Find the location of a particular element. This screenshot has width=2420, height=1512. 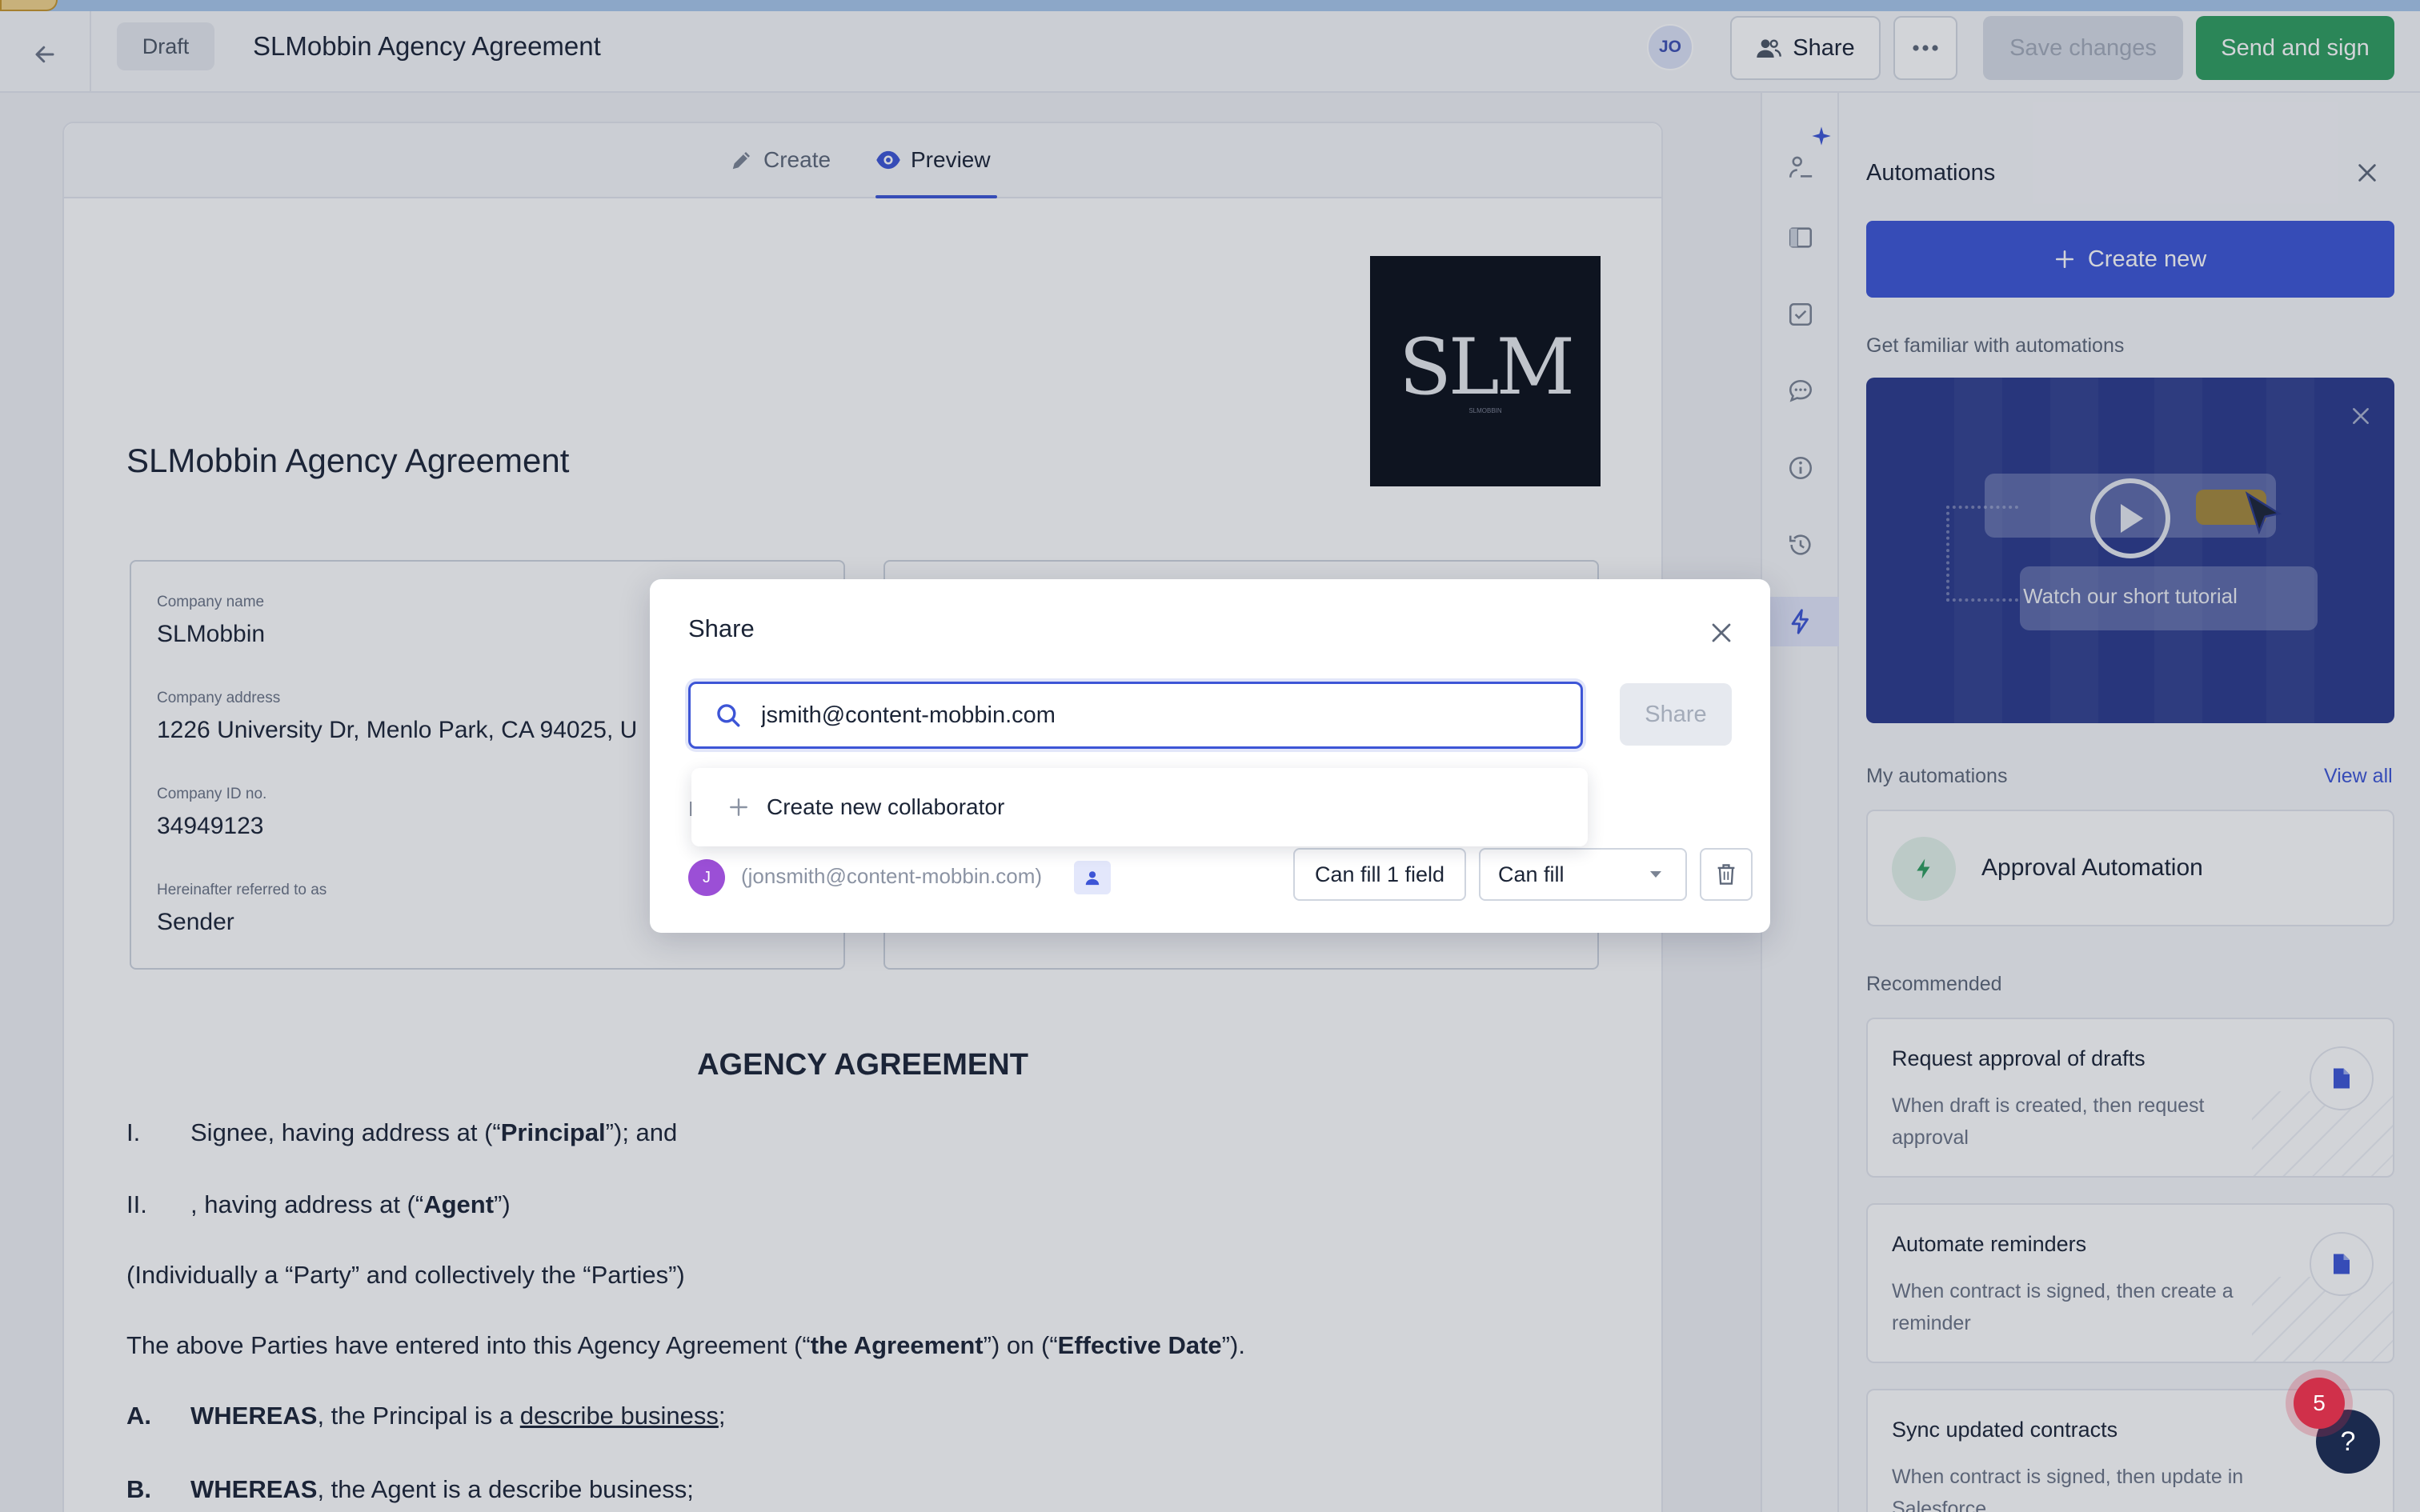

remove-collaborator-button is located at coordinates (1726, 874).